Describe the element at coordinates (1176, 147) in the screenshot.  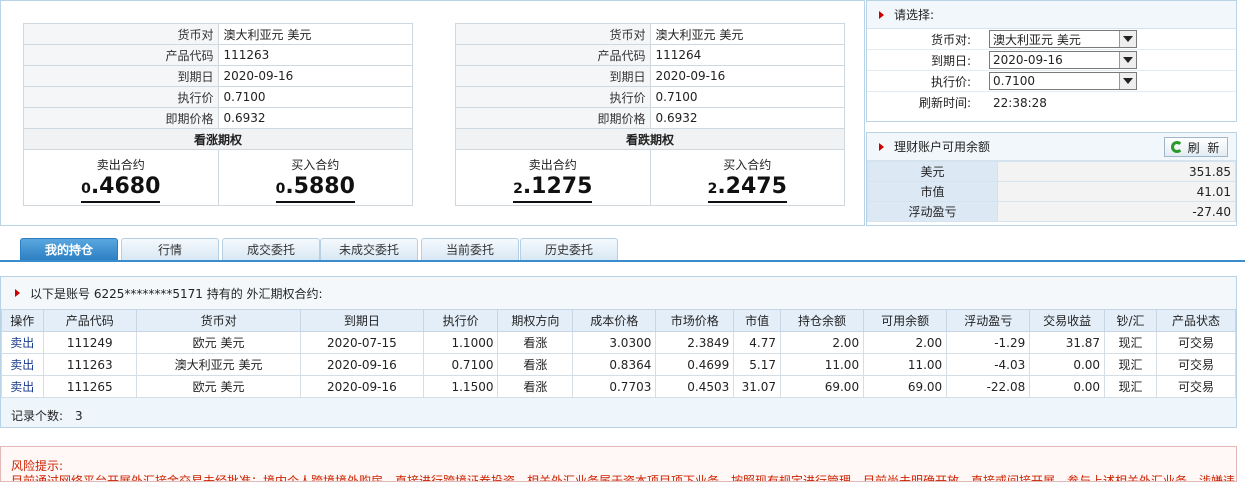
I see `refresh-icon` at that location.